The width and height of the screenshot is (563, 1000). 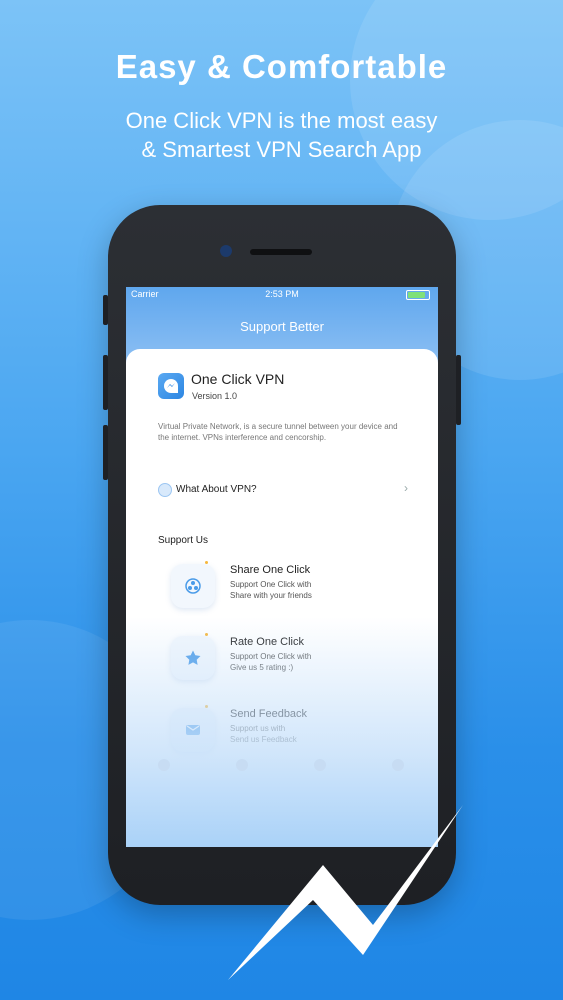 I want to click on app-logo-icon, so click(x=171, y=386).